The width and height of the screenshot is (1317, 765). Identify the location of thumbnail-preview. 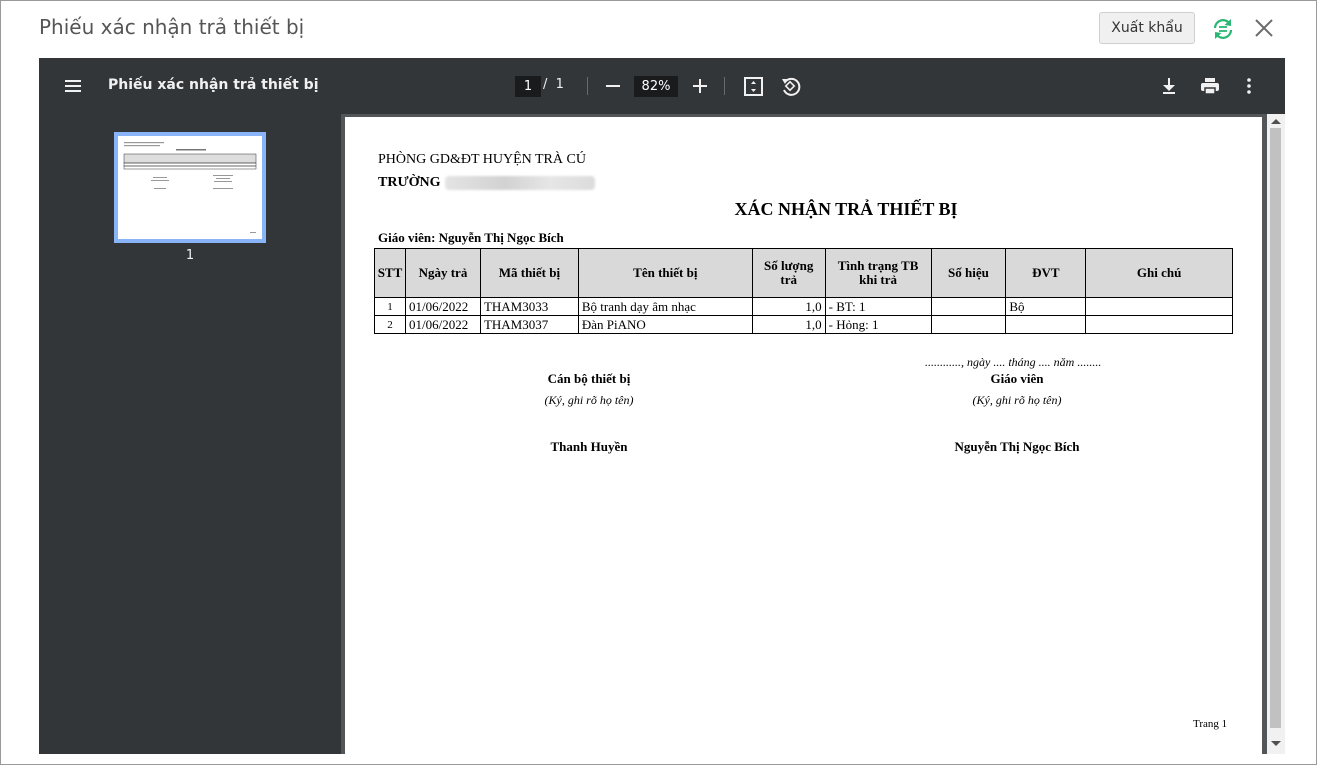
(190, 187).